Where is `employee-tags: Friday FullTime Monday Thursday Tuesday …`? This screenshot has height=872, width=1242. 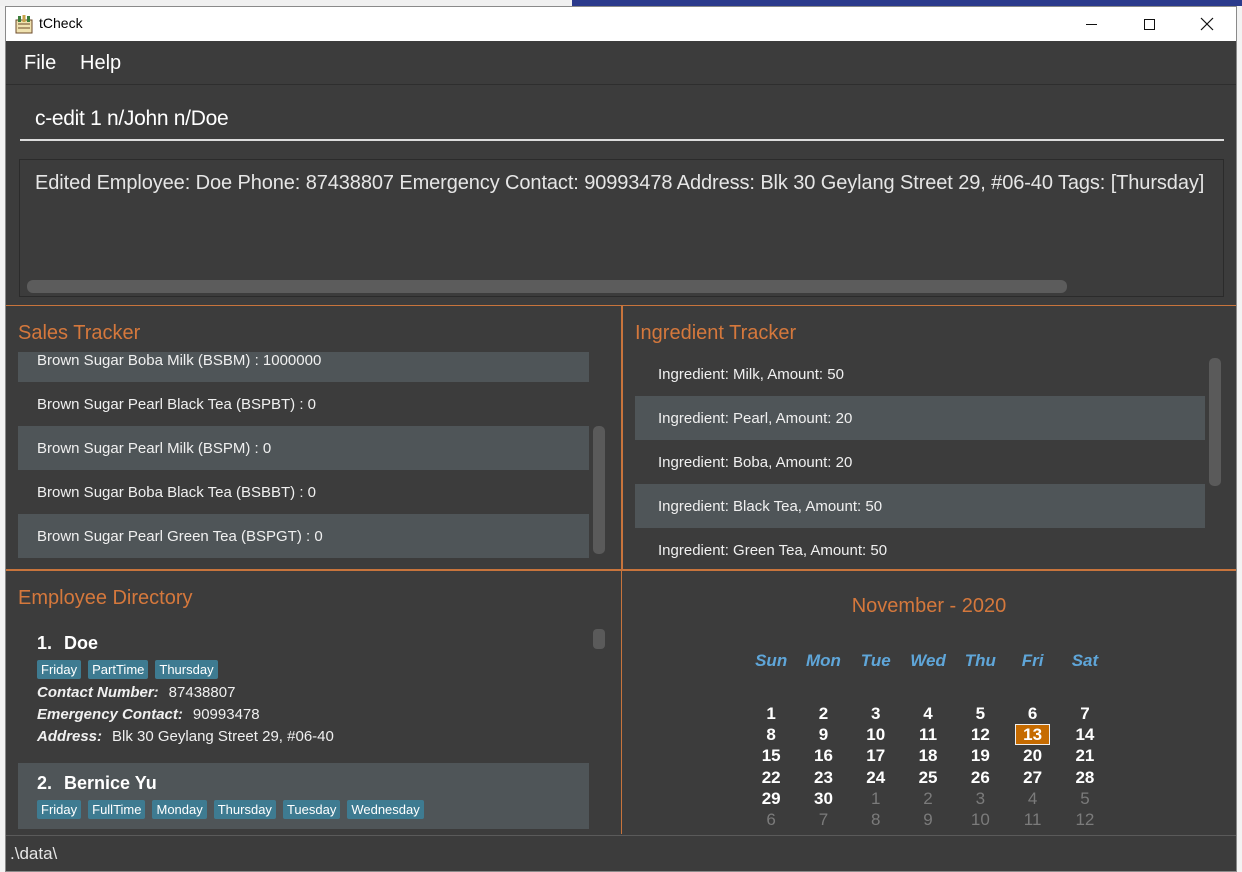
employee-tags: Friday FullTime Monday Thursday Tuesday … is located at coordinates (313, 809).